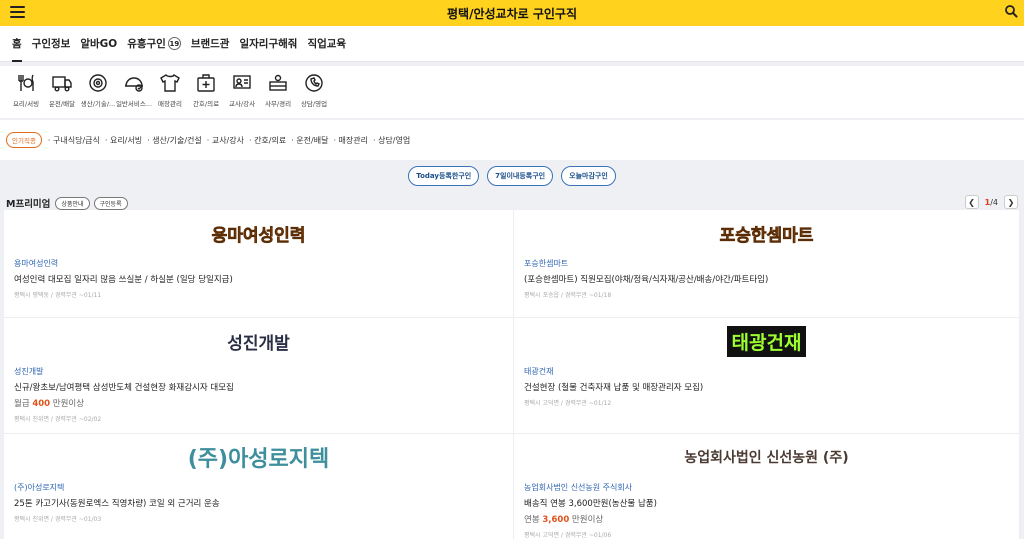 This screenshot has width=1024, height=539. I want to click on category-consulting: 상담/영업, so click(314, 92).